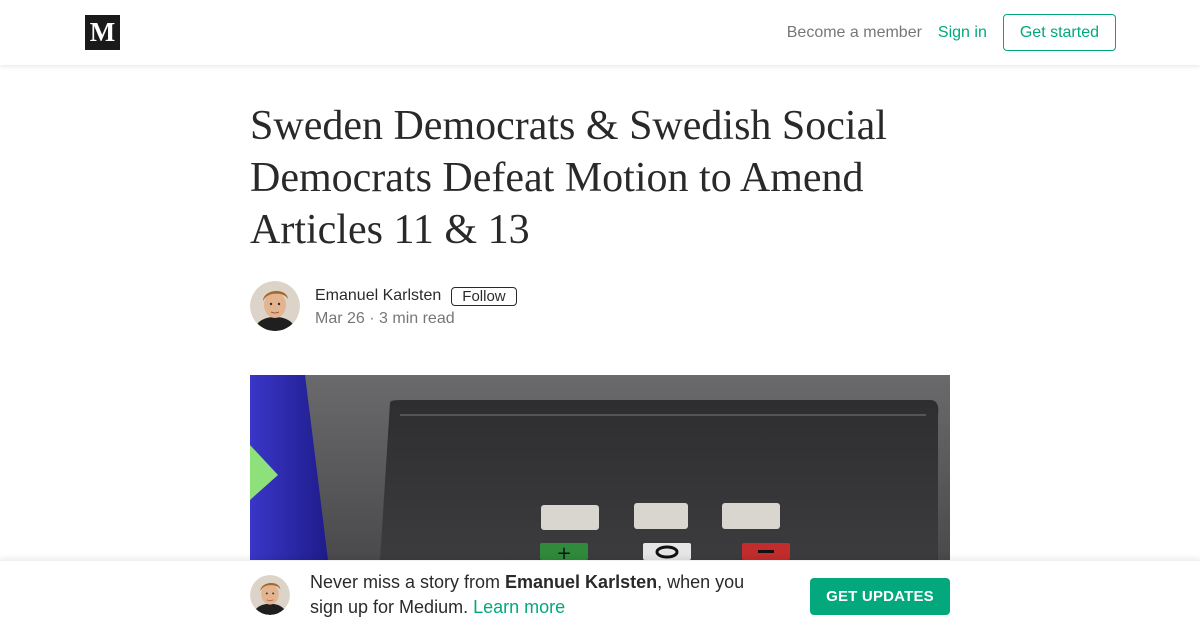  What do you see at coordinates (854, 33) in the screenshot?
I see `become-member-link: Become a member` at bounding box center [854, 33].